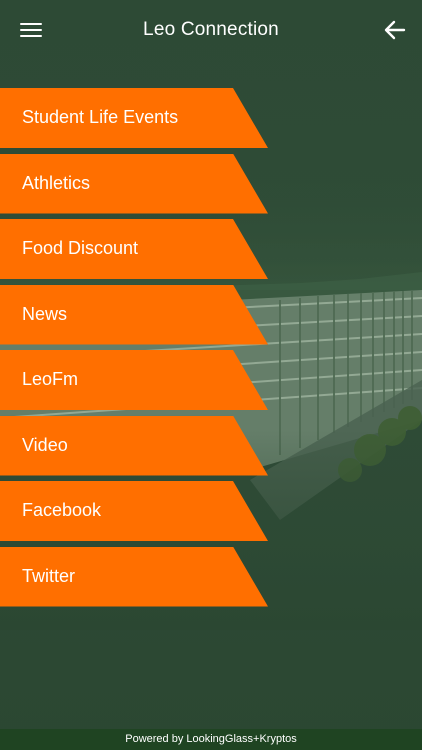 The width and height of the screenshot is (422, 750). I want to click on menu-item-label: Video, so click(45, 444).